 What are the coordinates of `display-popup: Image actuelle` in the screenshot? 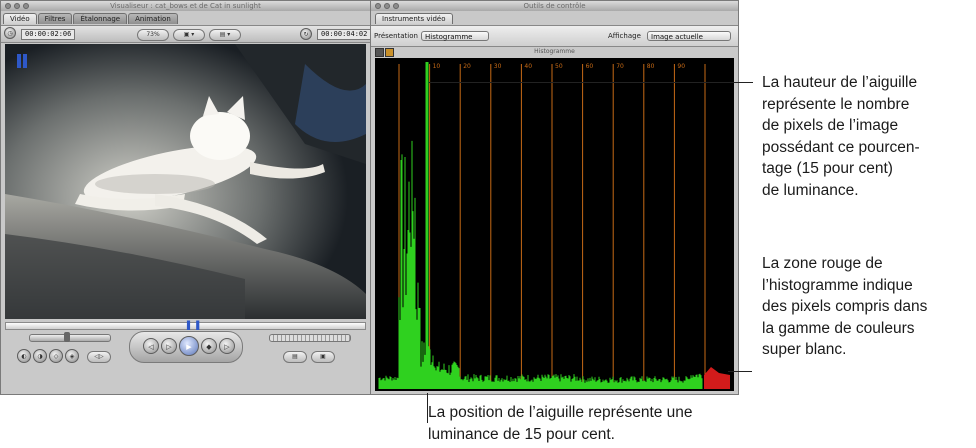 It's located at (689, 36).